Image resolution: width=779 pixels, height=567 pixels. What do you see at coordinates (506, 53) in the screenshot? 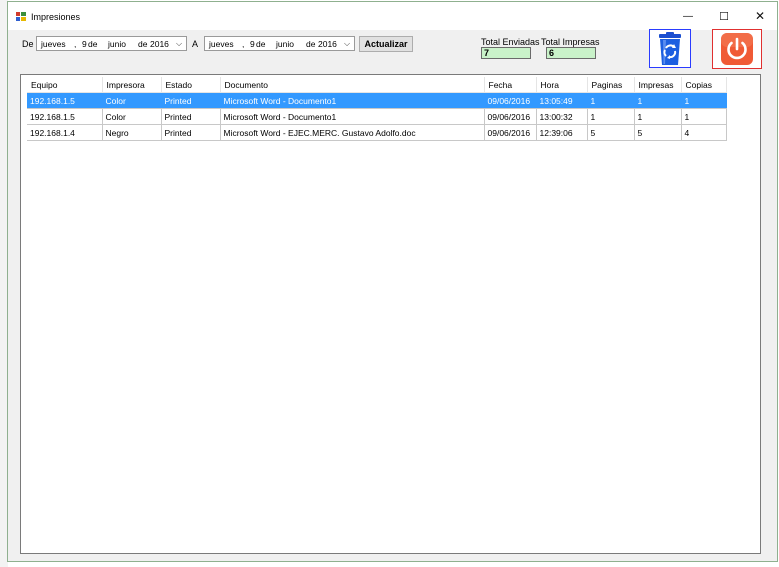
I see `total-sent-value: 7` at bounding box center [506, 53].